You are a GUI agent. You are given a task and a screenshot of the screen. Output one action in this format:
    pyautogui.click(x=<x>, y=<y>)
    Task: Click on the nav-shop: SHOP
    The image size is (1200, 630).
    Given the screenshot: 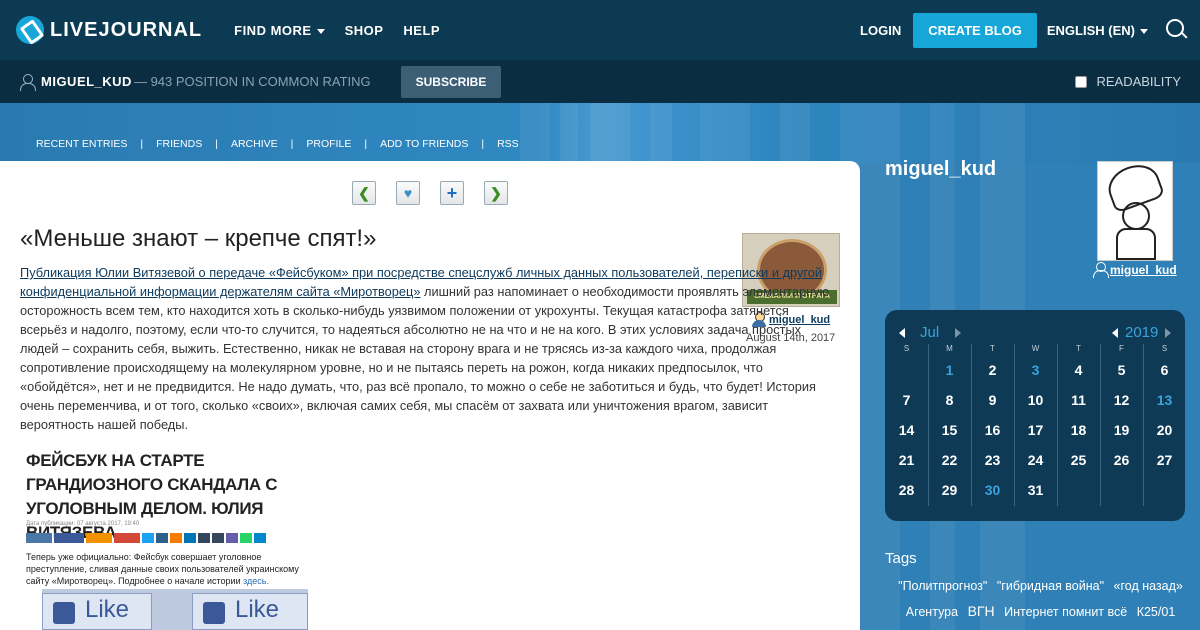 What is the action you would take?
    pyautogui.click(x=364, y=30)
    